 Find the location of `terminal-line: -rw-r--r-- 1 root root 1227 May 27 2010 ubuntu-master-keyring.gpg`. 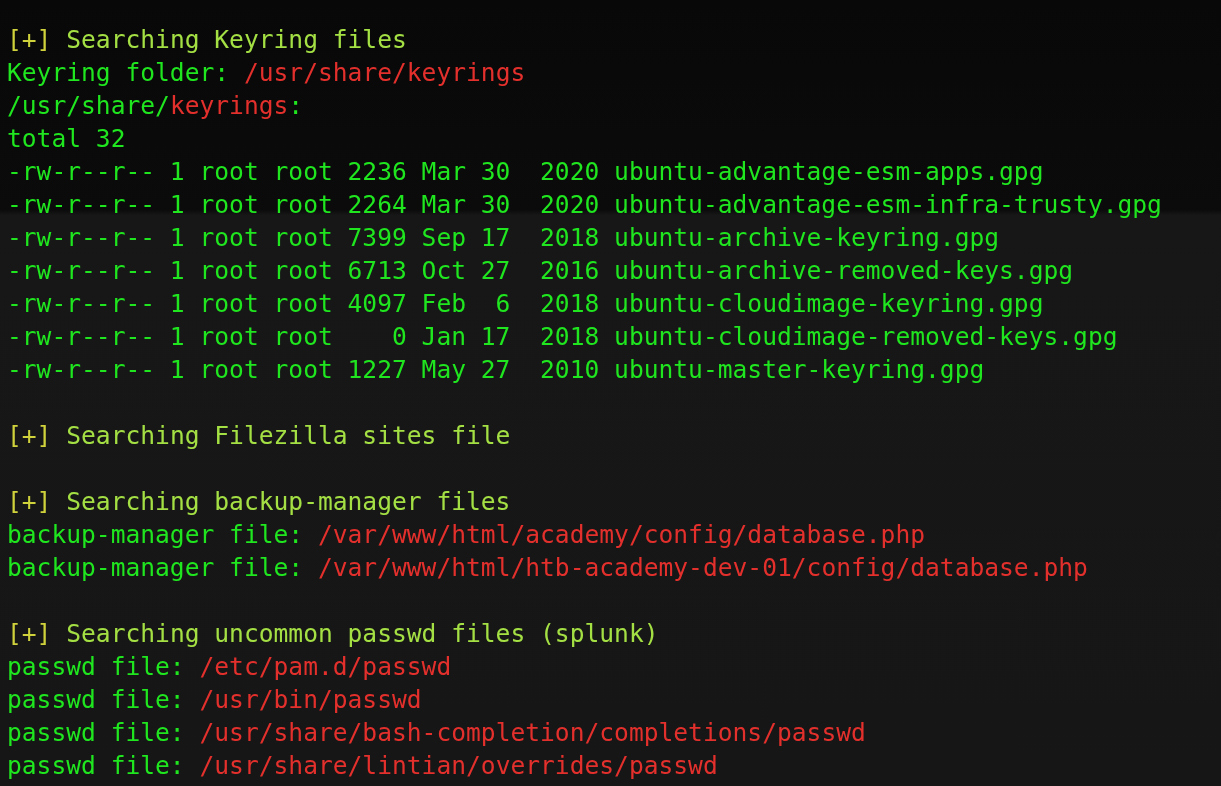

terminal-line: -rw-r--r-- 1 root root 1227 May 27 2010 ubuntu-master-keyring.gpg is located at coordinates (496, 370).